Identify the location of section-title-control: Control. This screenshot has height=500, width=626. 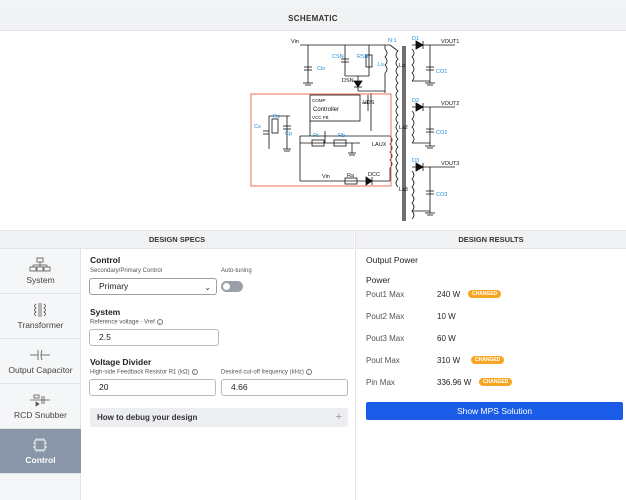
(105, 260).